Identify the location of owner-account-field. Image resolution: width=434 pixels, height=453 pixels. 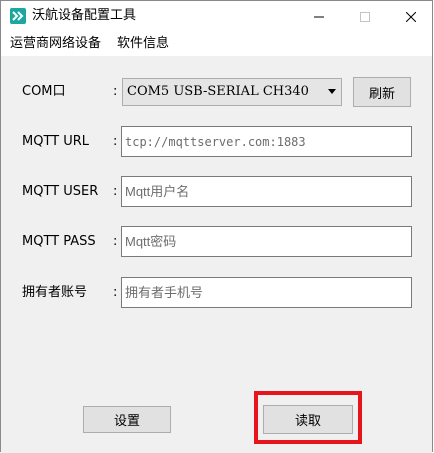
(266, 292).